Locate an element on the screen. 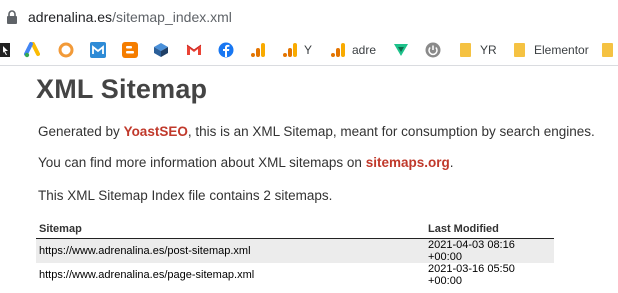  bookmark-label: Y is located at coordinates (308, 50).